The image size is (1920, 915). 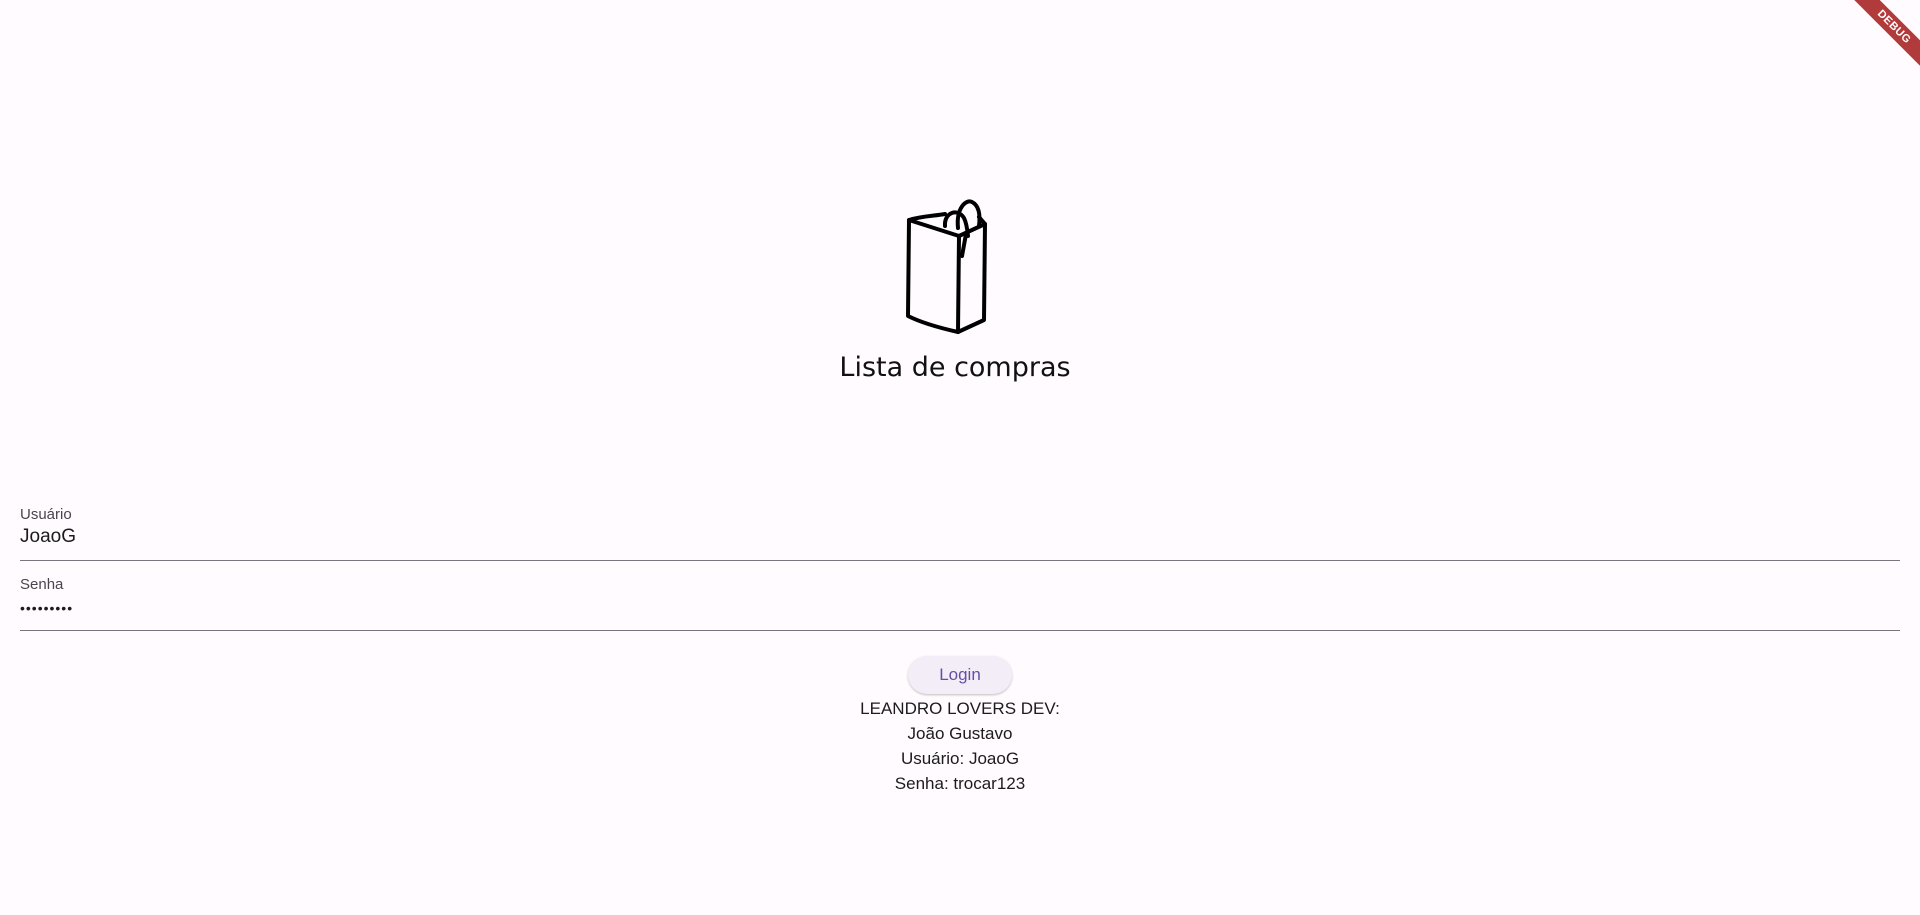 What do you see at coordinates (946, 266) in the screenshot?
I see `shopping-bag-icon` at bounding box center [946, 266].